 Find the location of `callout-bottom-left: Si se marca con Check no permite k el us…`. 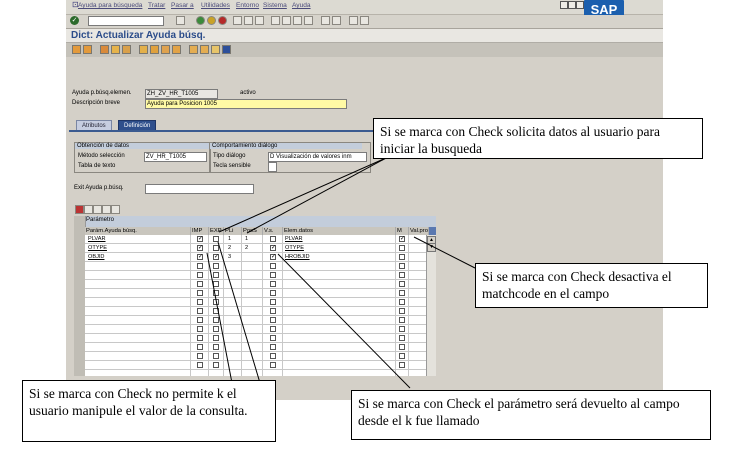

callout-bottom-left: Si se marca con Check no permite k el us… is located at coordinates (149, 411).